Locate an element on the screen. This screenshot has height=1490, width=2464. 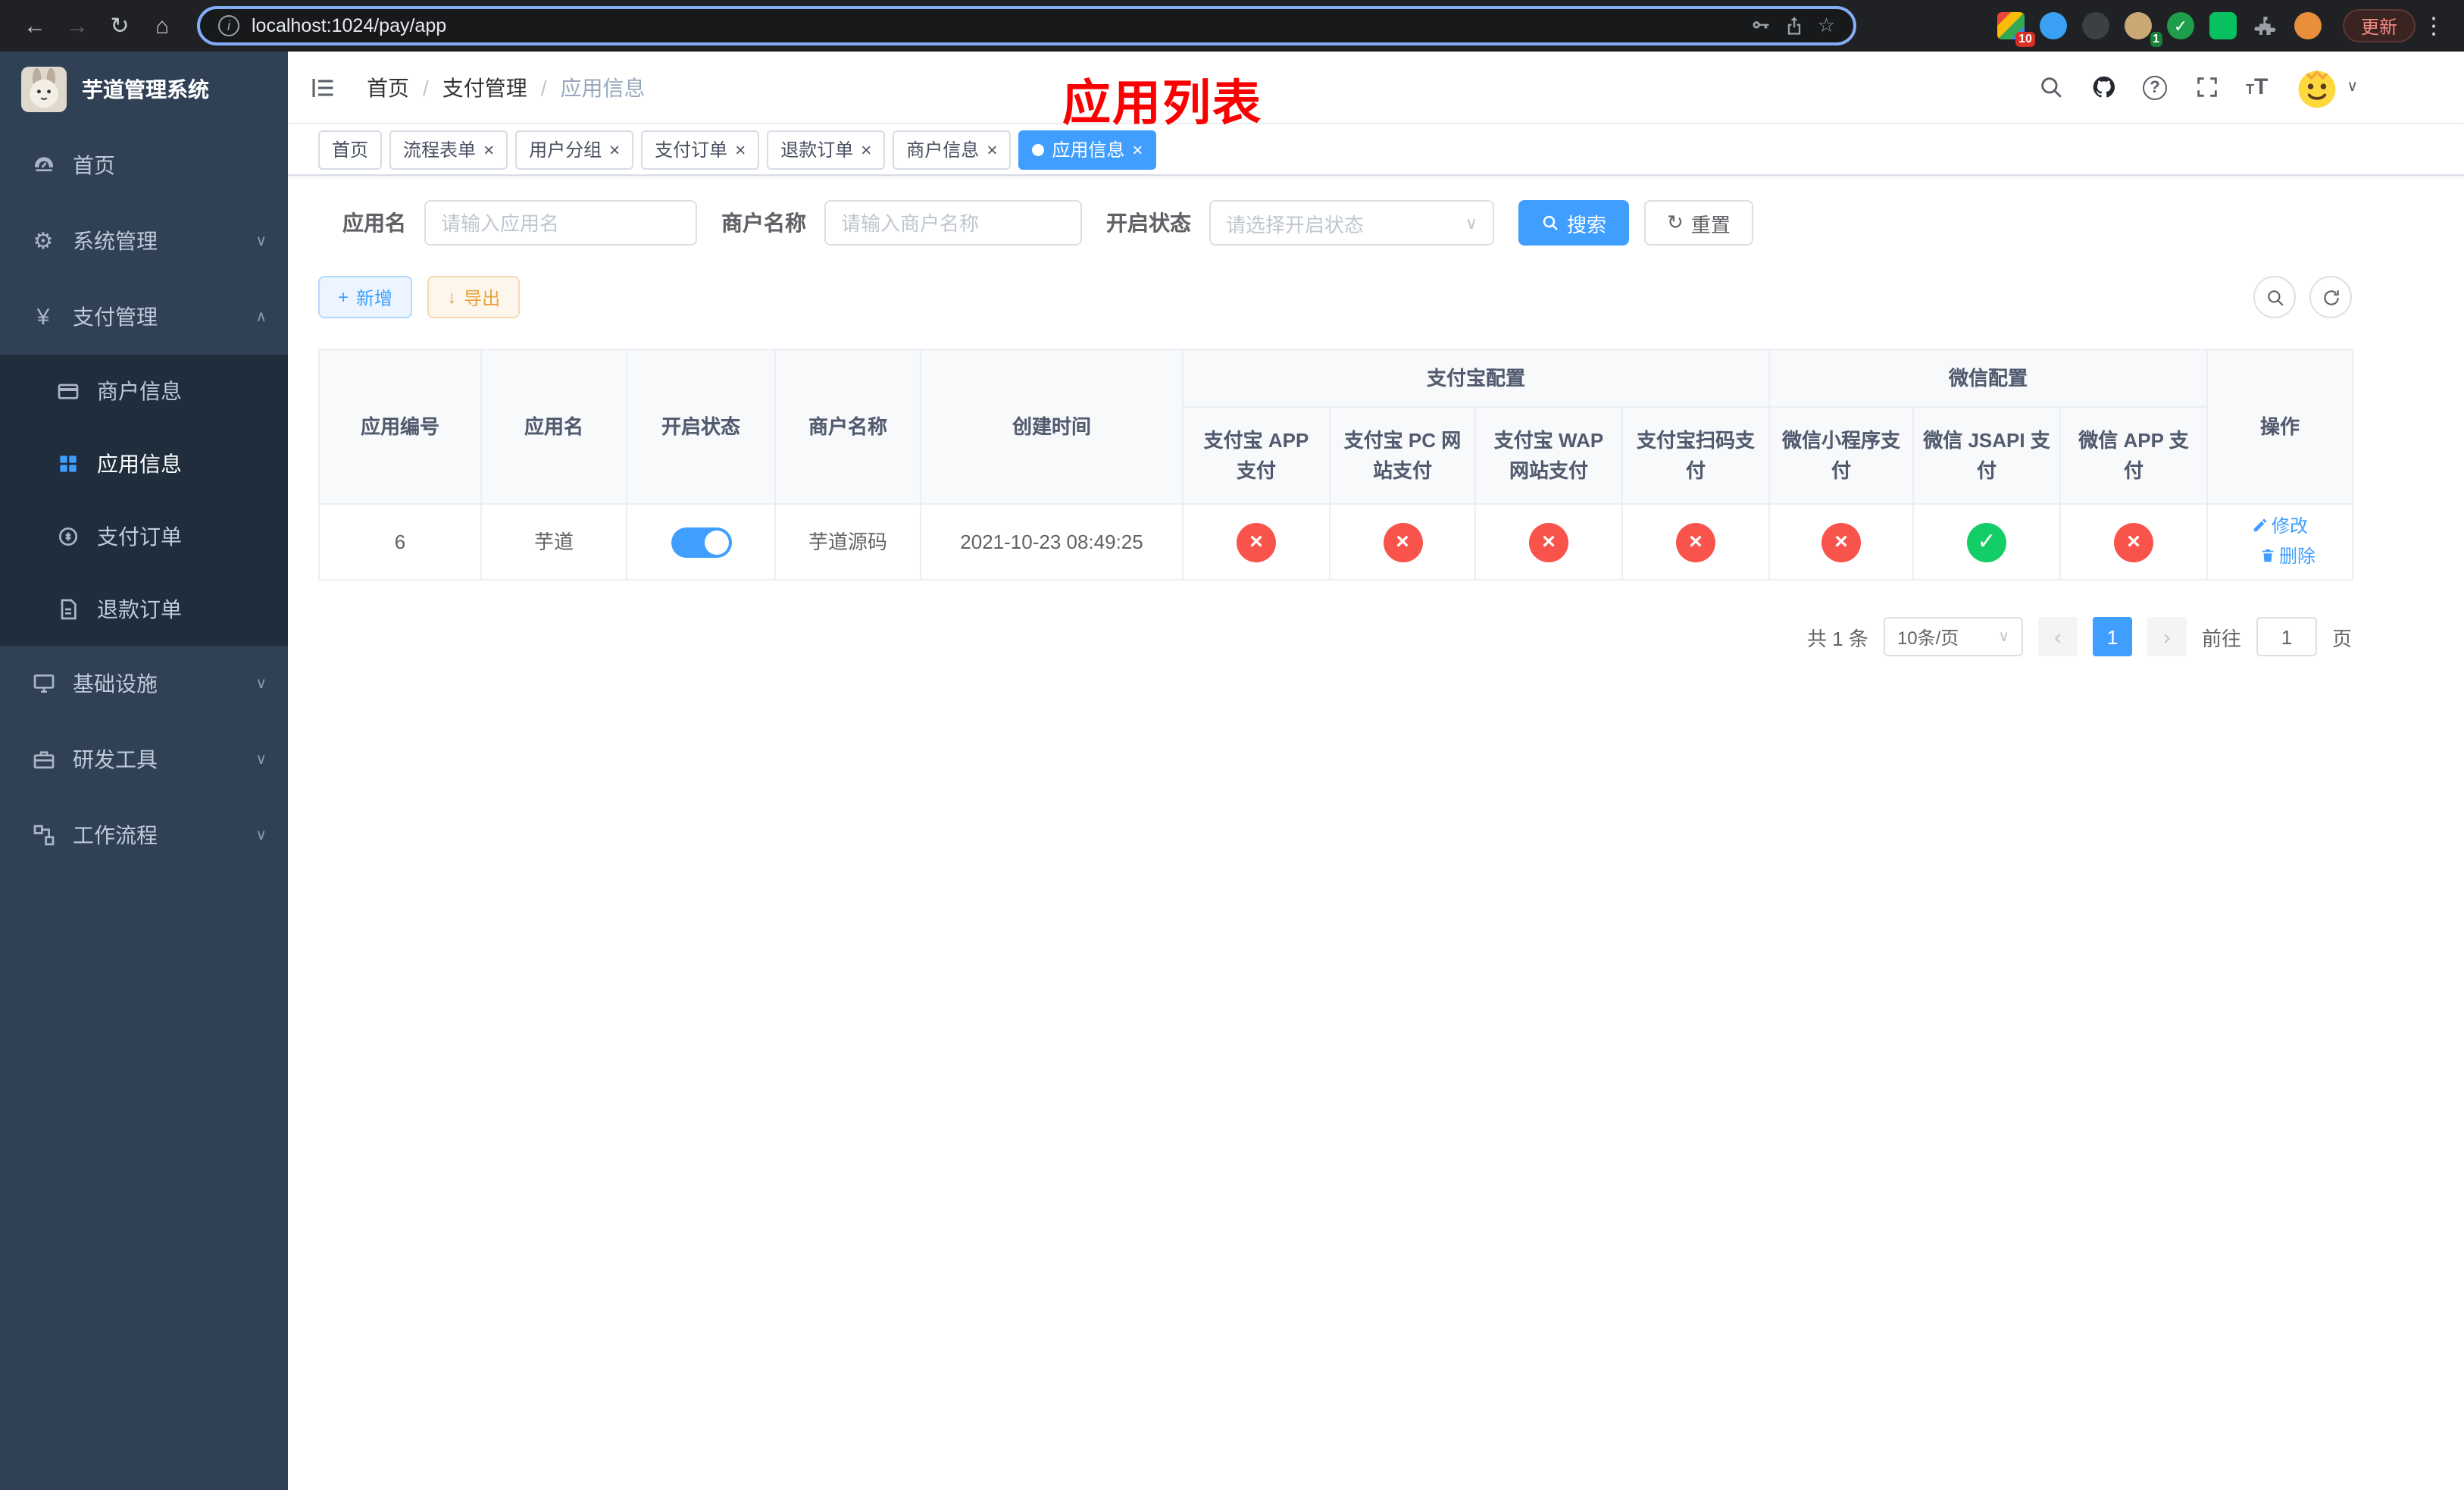
reset-button-label: 重置 is located at coordinates (1710, 224).